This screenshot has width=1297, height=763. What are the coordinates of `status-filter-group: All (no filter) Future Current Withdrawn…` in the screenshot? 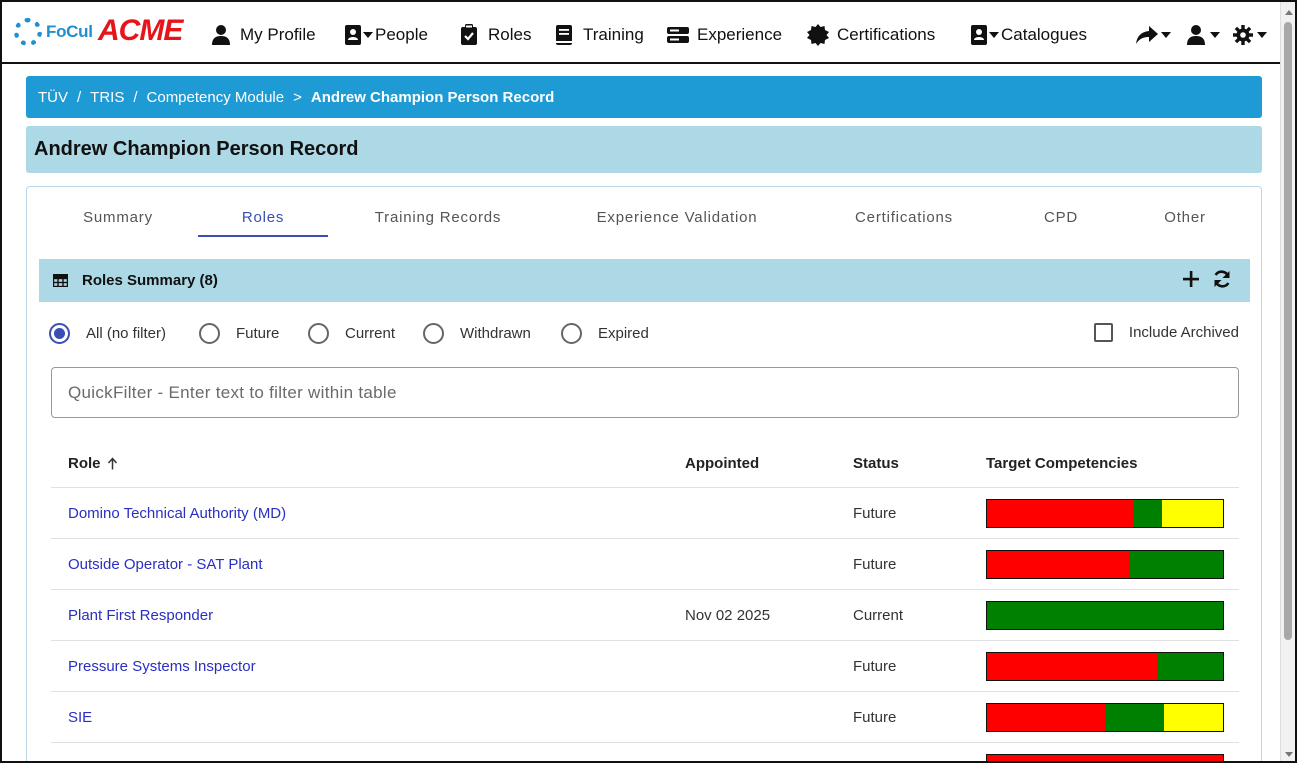 It's located at (644, 333).